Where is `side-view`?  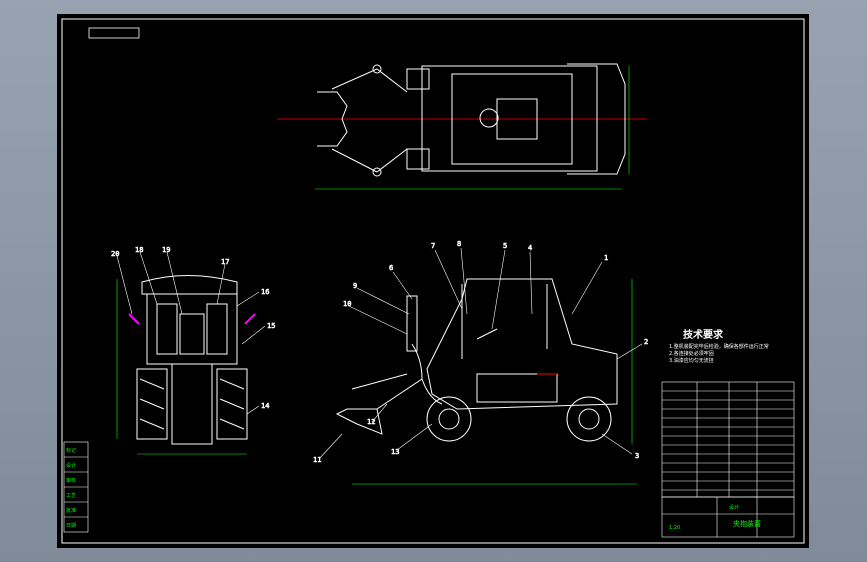 side-view is located at coordinates (486, 381).